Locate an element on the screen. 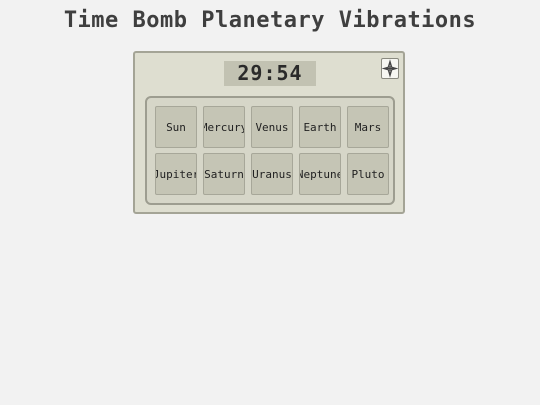  planet-button-neptune: Neptune is located at coordinates (320, 174).